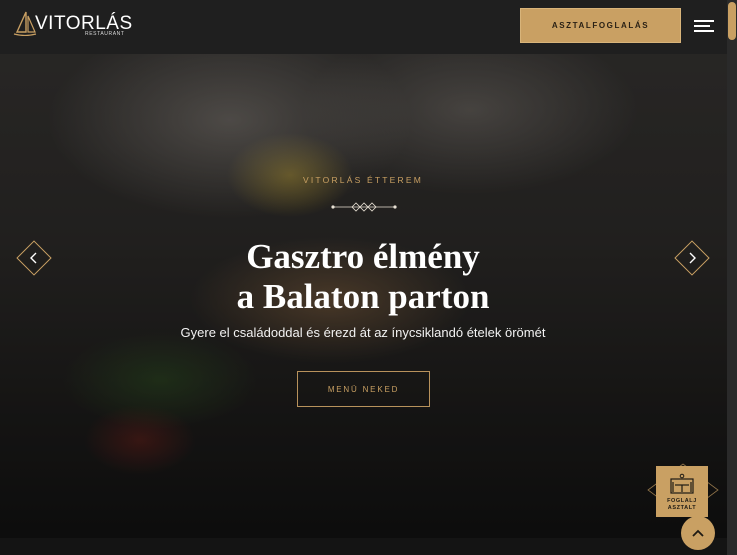 This screenshot has width=737, height=555. What do you see at coordinates (732, 21) in the screenshot?
I see `scrollbar-thumb` at bounding box center [732, 21].